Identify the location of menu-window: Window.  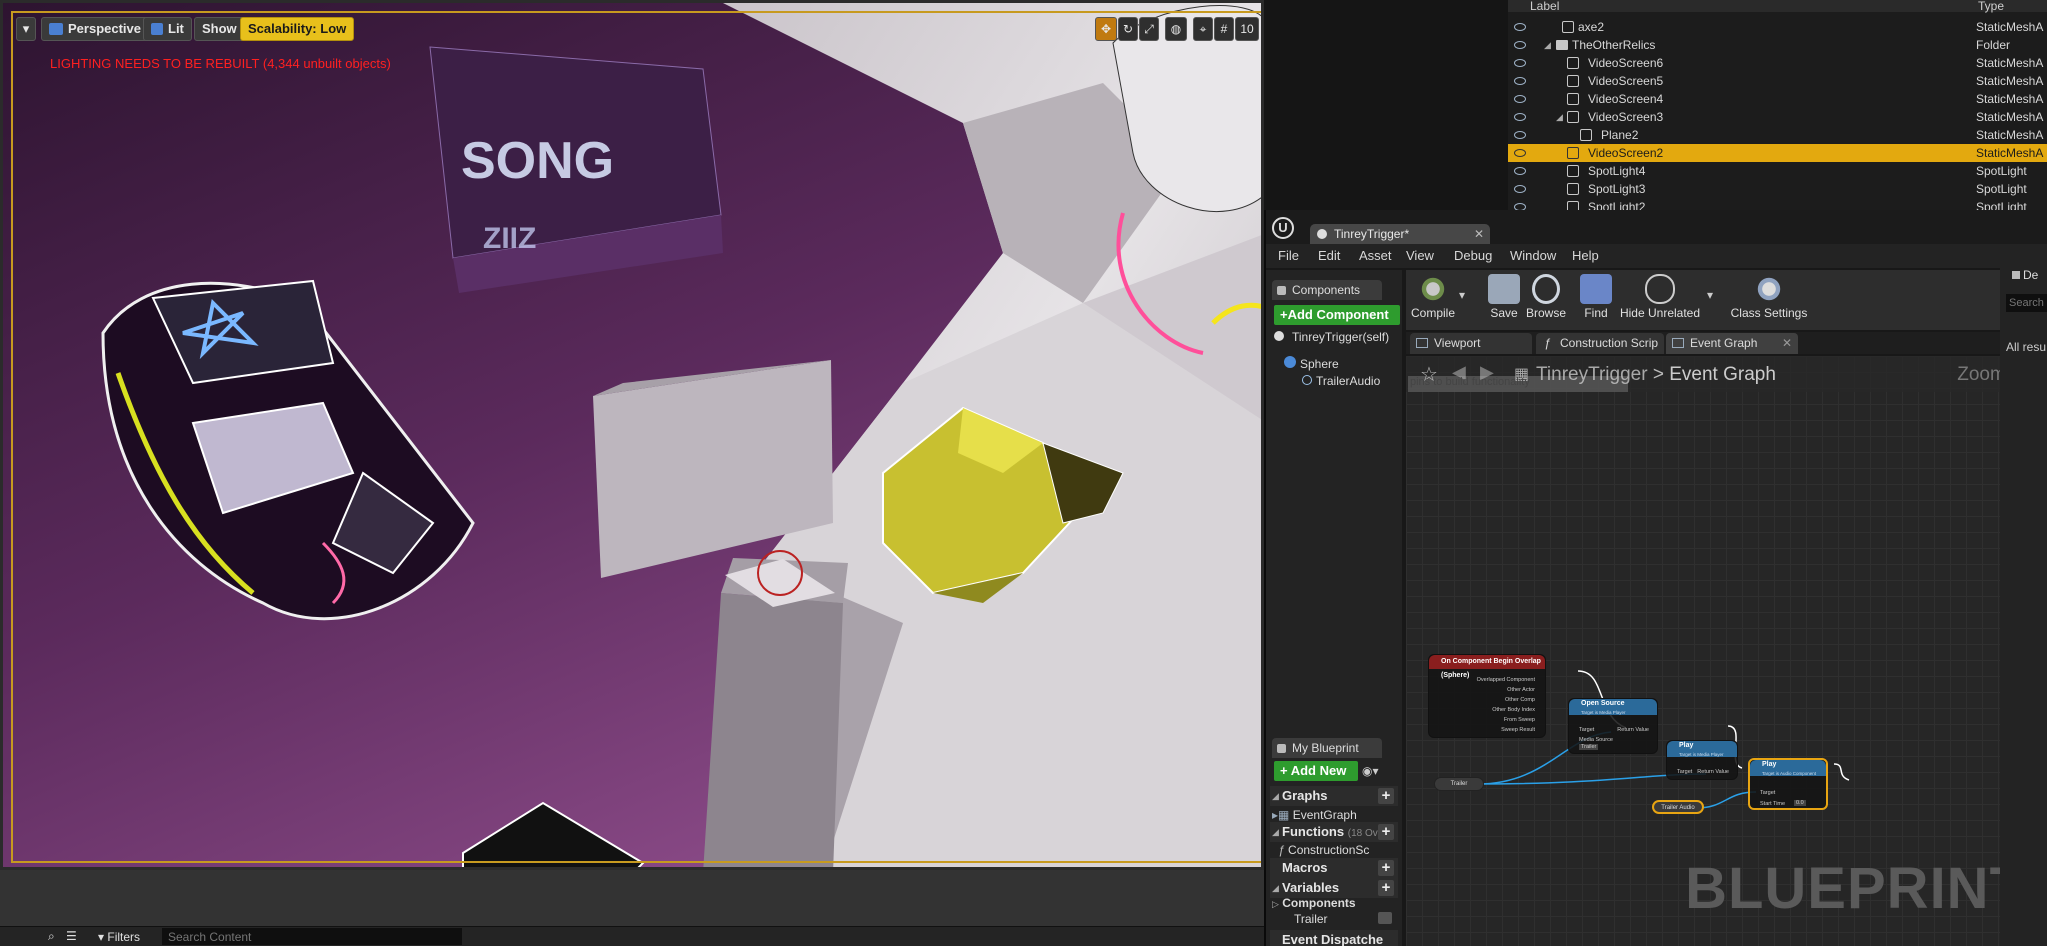
(1533, 255).